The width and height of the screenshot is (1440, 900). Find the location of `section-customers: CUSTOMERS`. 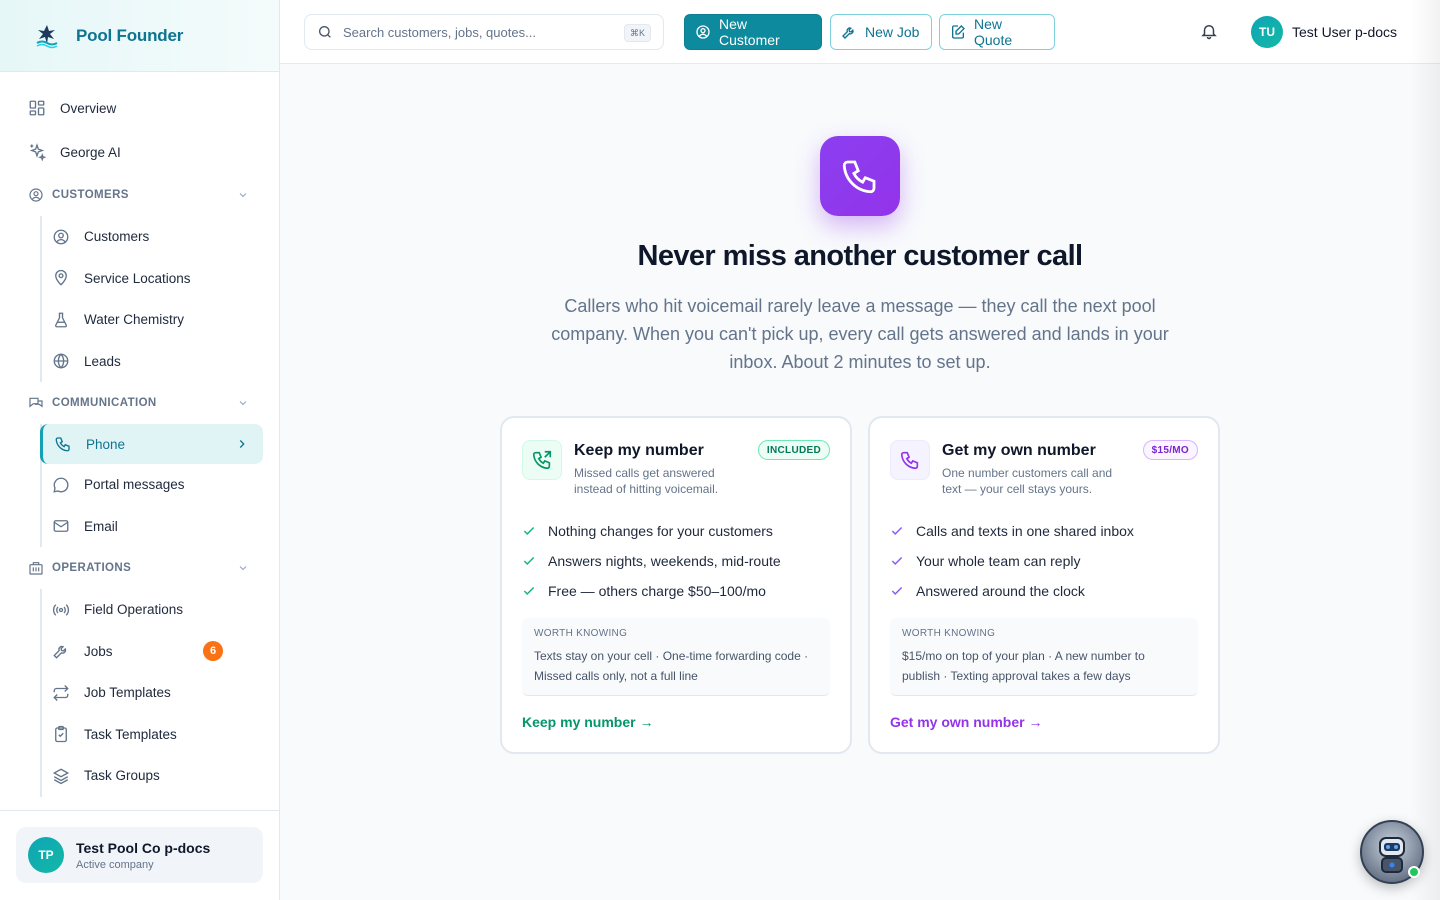

section-customers: CUSTOMERS is located at coordinates (139, 195).